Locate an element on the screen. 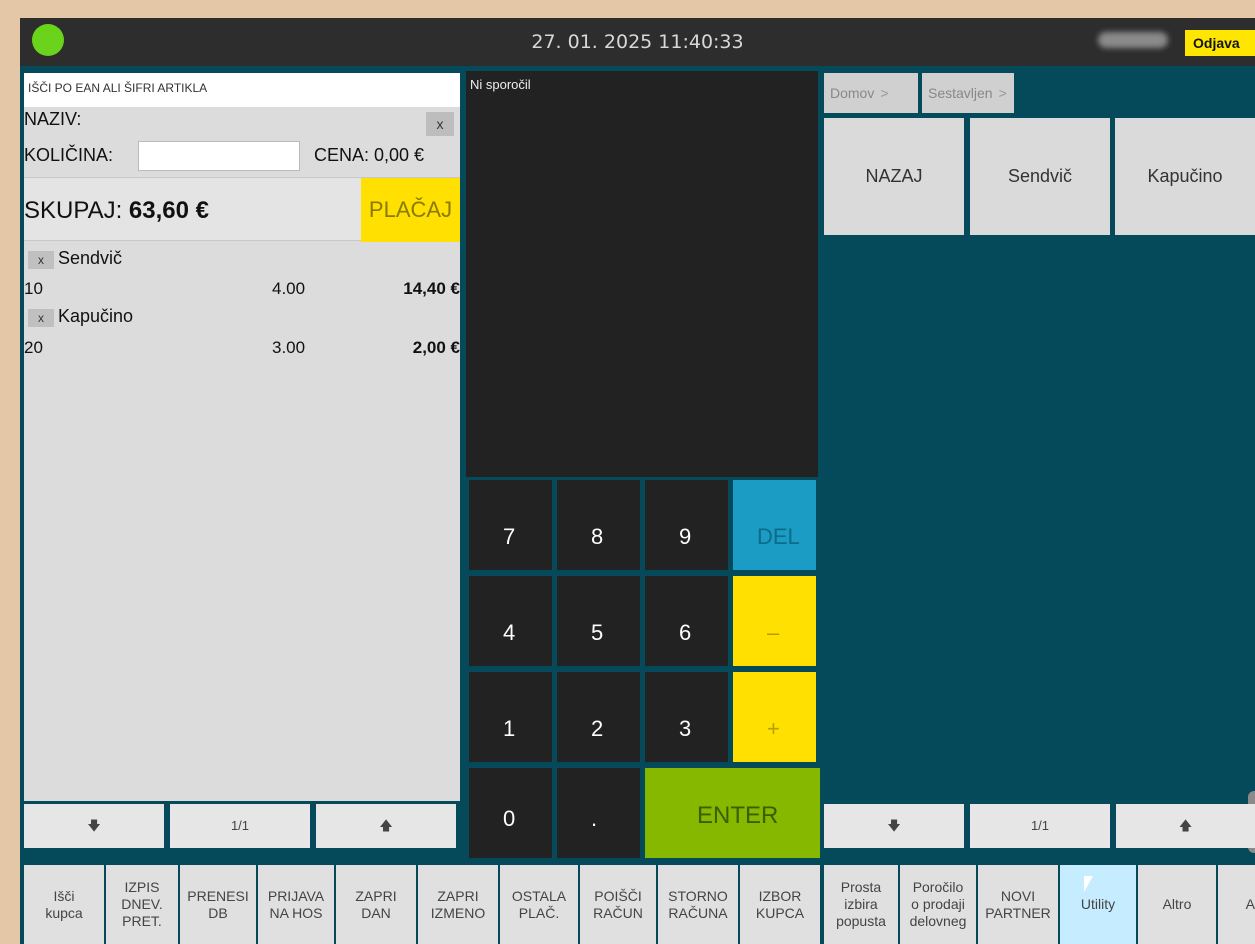 Image resolution: width=1255 pixels, height=944 pixels. item-name: Kapučino is located at coordinates (95, 316).